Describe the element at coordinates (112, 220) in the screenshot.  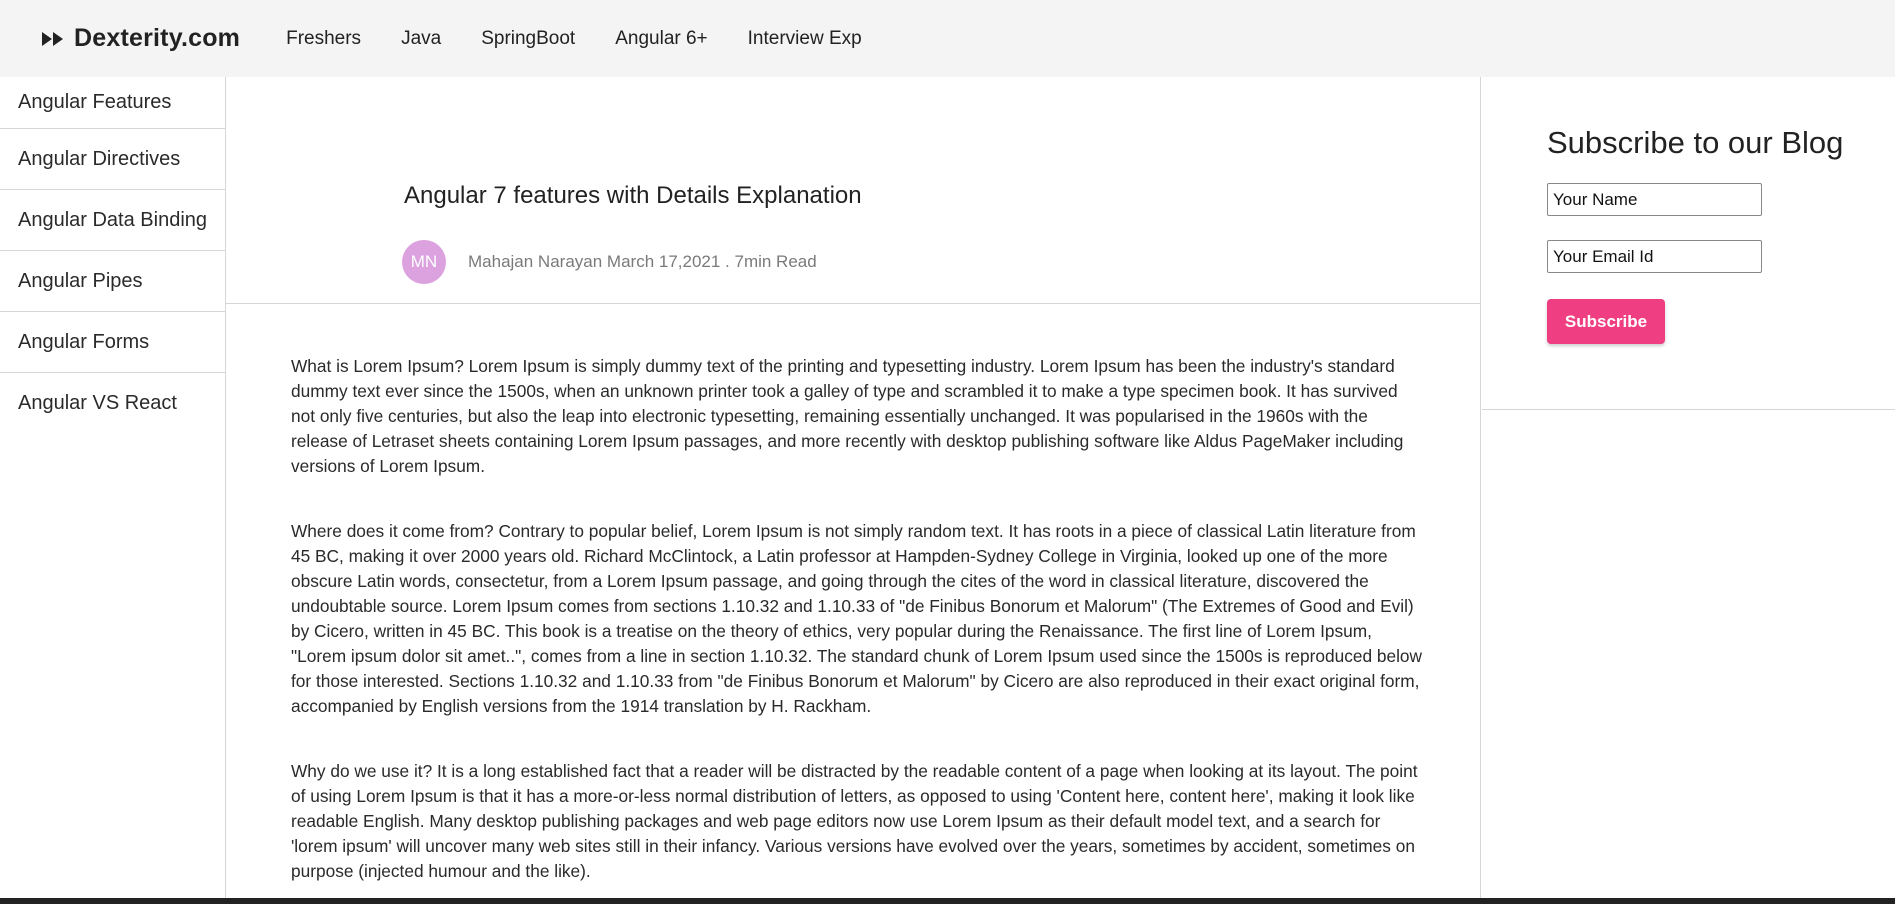
I see `sidebar-item-angular-data-binding: Angular Data Binding` at that location.